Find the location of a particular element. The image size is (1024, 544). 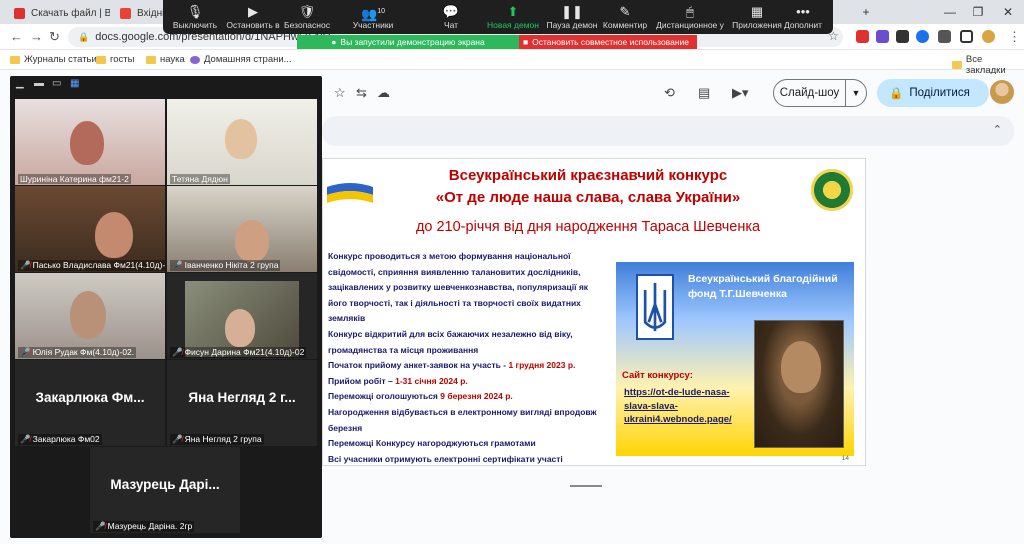

tab-label: Скачать файл | В is located at coordinates (70, 13).